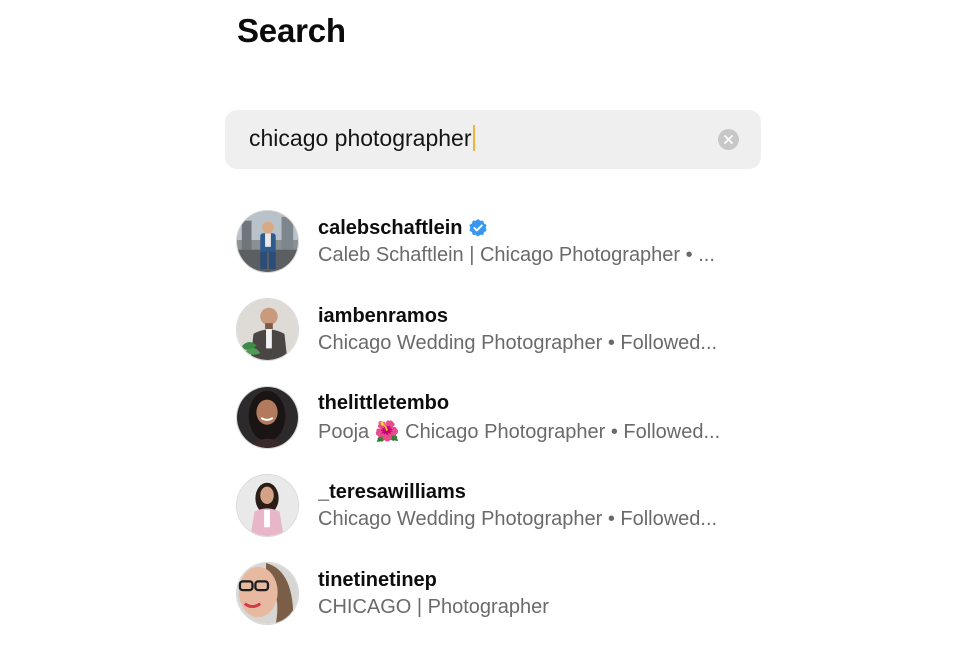 This screenshot has height=653, width=980. Describe the element at coordinates (433, 607) in the screenshot. I see `result-subtitle: CHICAGO | Photographer` at that location.